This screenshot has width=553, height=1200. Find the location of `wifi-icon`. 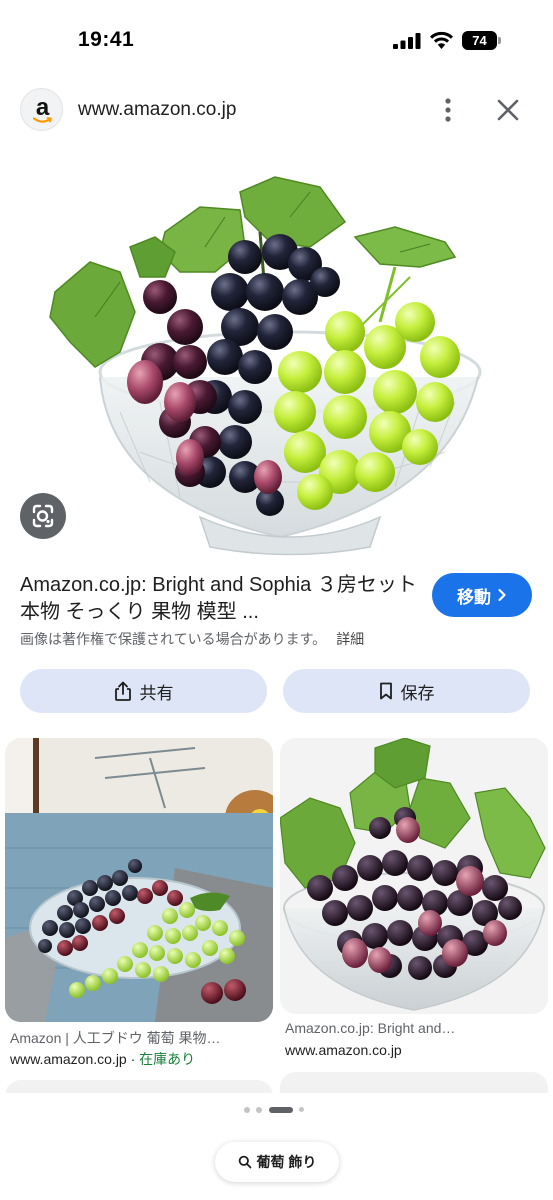

wifi-icon is located at coordinates (441, 40).